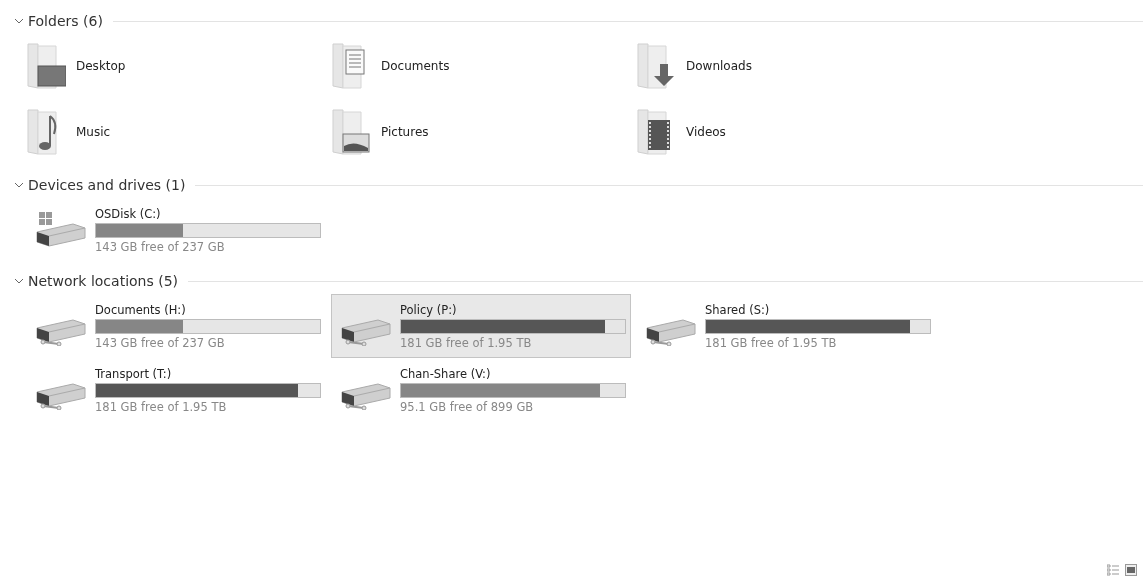 This screenshot has width=1143, height=584. What do you see at coordinates (788, 132) in the screenshot?
I see `folder-item: Videos` at bounding box center [788, 132].